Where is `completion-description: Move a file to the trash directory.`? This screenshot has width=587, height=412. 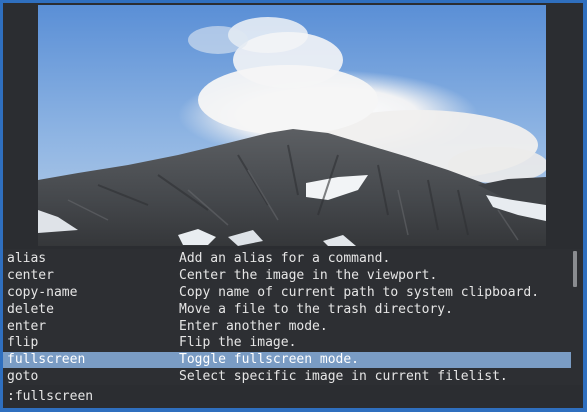 completion-description: Move a file to the trash directory. is located at coordinates (316, 309).